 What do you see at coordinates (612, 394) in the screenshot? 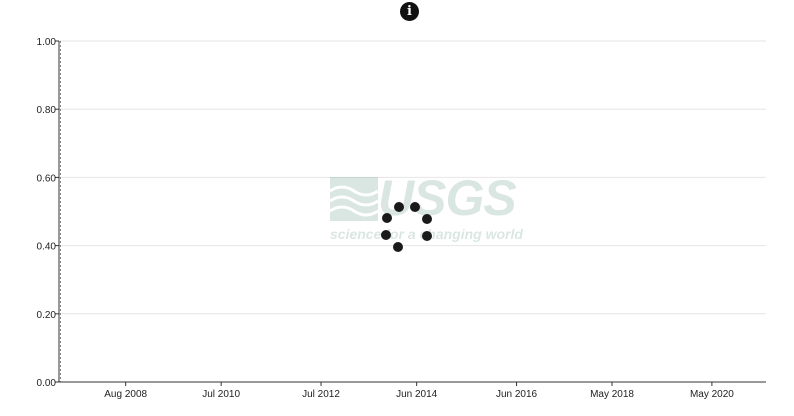
I see `x-tick-label: May 2018` at bounding box center [612, 394].